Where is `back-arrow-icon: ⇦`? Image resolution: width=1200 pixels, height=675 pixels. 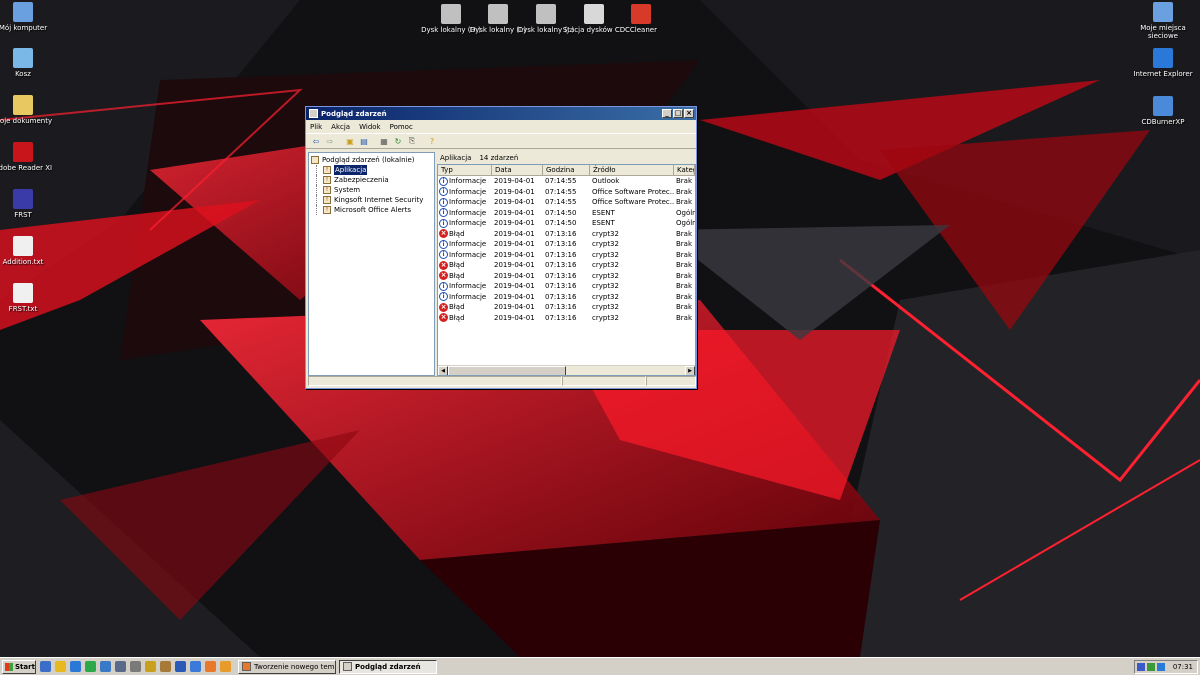
back-arrow-icon: ⇦ is located at coordinates (316, 141).